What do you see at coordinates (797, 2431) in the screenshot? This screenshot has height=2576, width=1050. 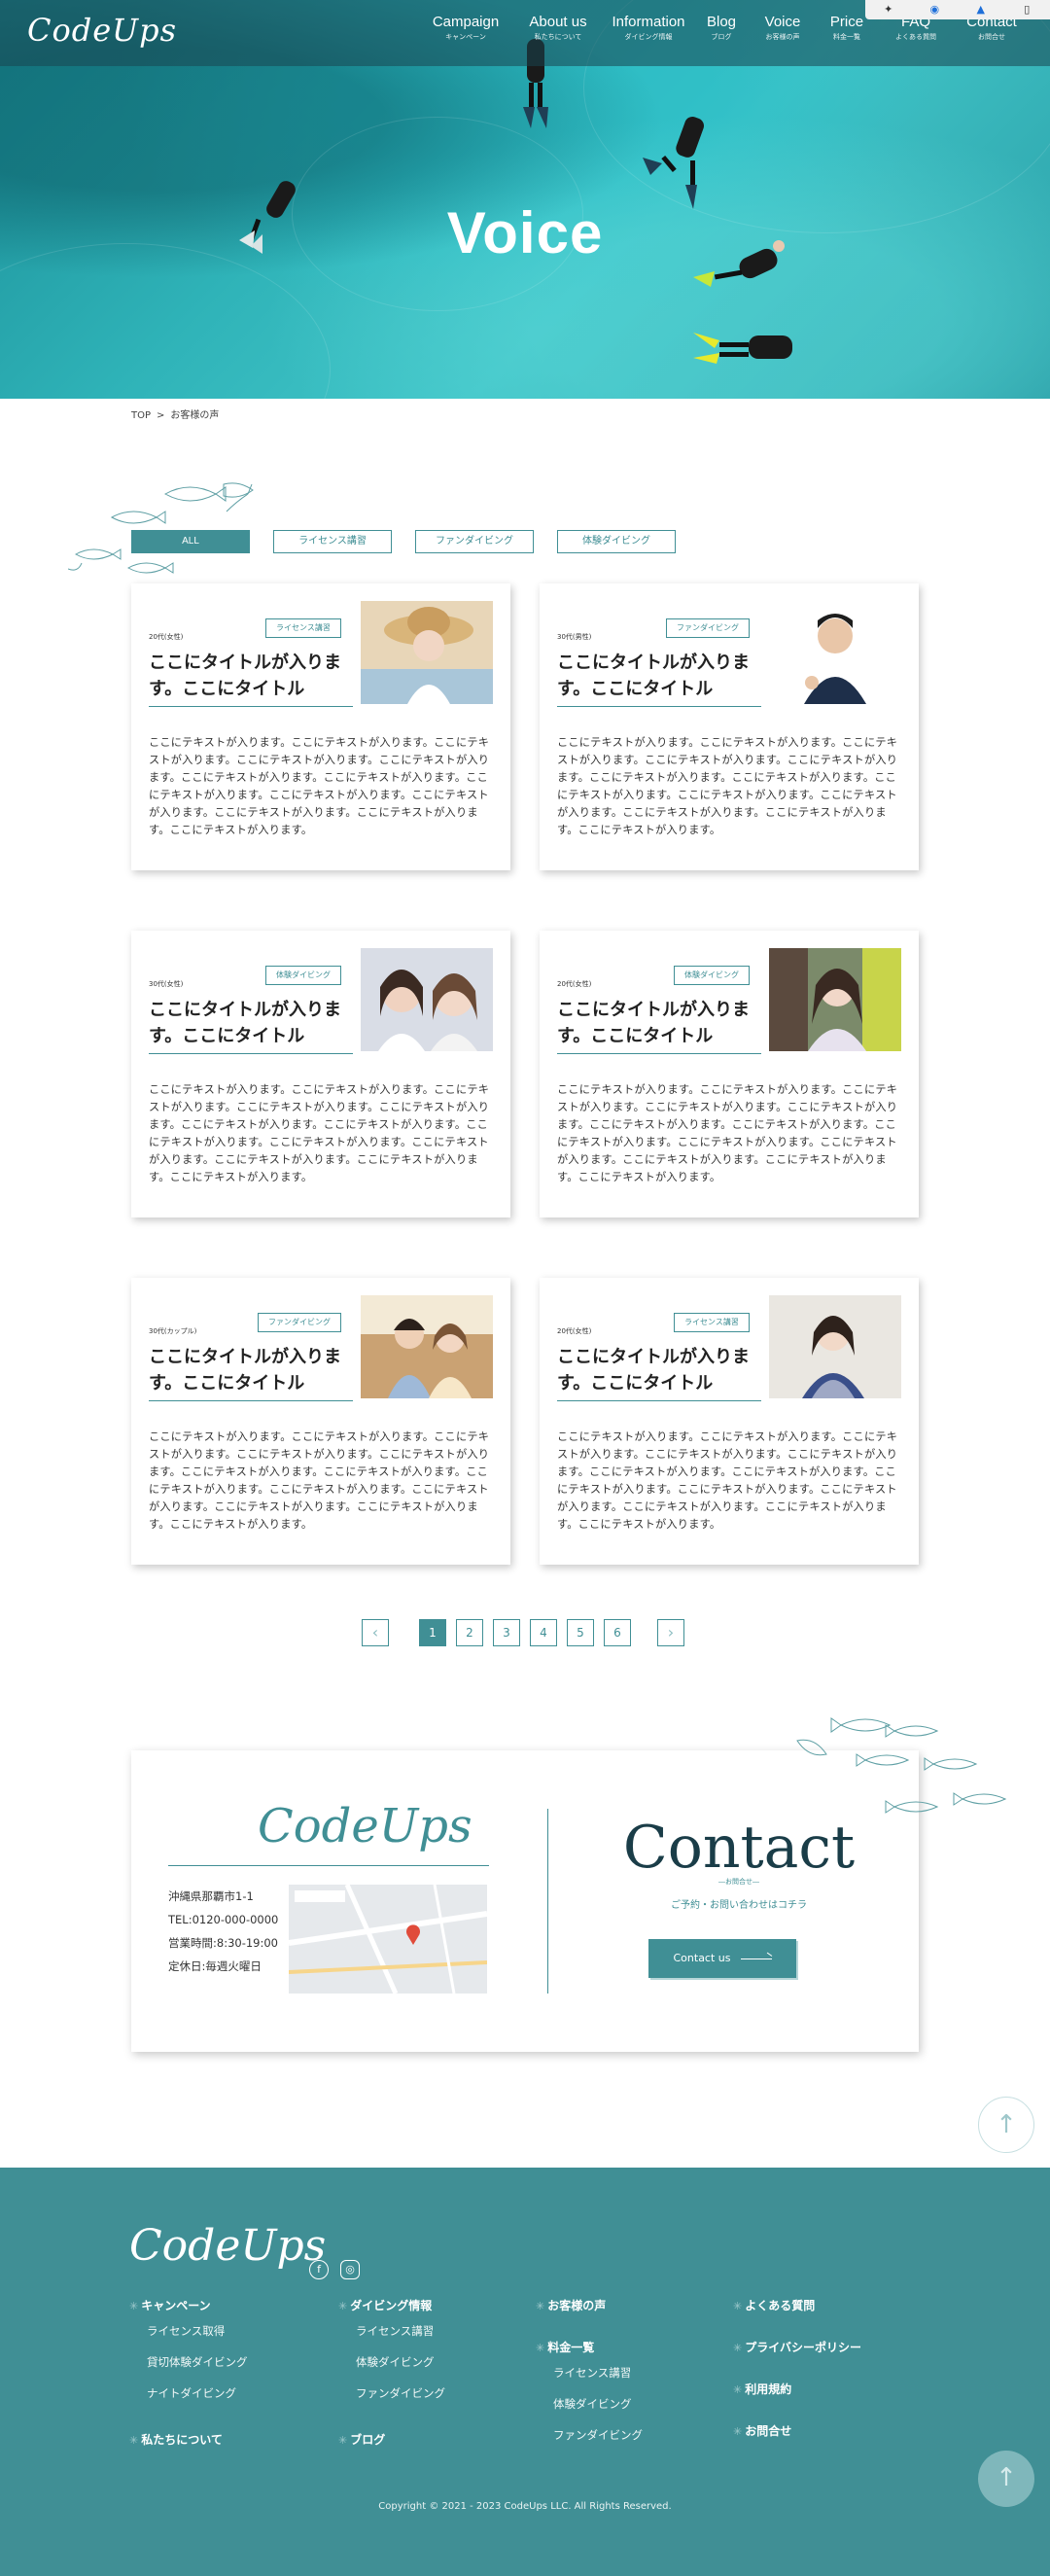 I see `footer-link-contact: お問合せ` at bounding box center [797, 2431].